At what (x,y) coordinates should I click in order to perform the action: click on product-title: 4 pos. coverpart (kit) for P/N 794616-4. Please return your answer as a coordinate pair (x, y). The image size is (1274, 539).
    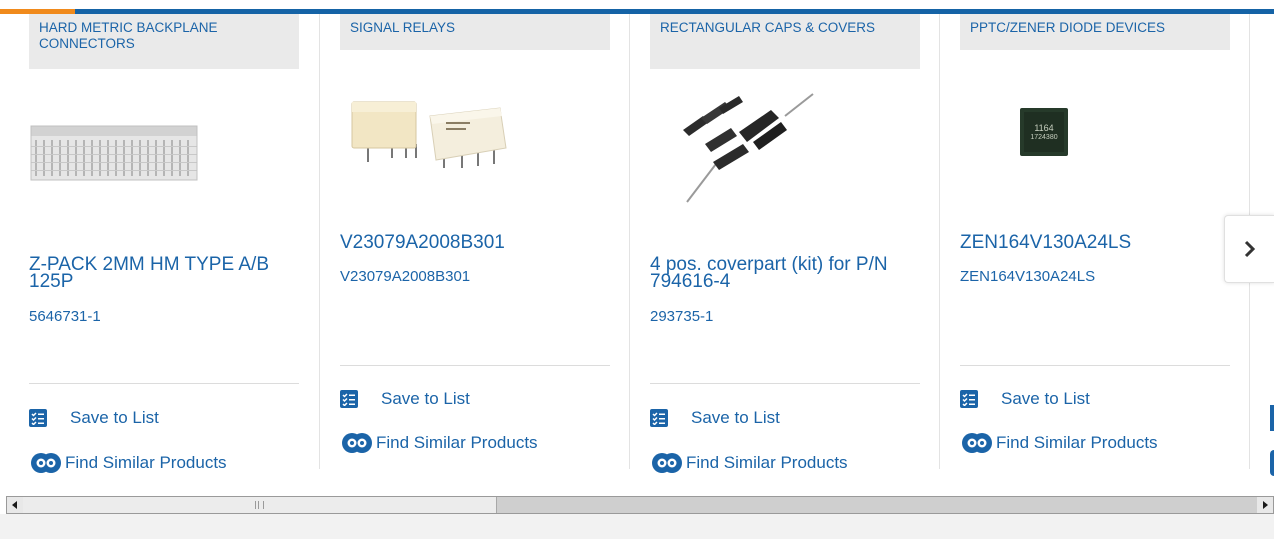
    Looking at the image, I should click on (785, 273).